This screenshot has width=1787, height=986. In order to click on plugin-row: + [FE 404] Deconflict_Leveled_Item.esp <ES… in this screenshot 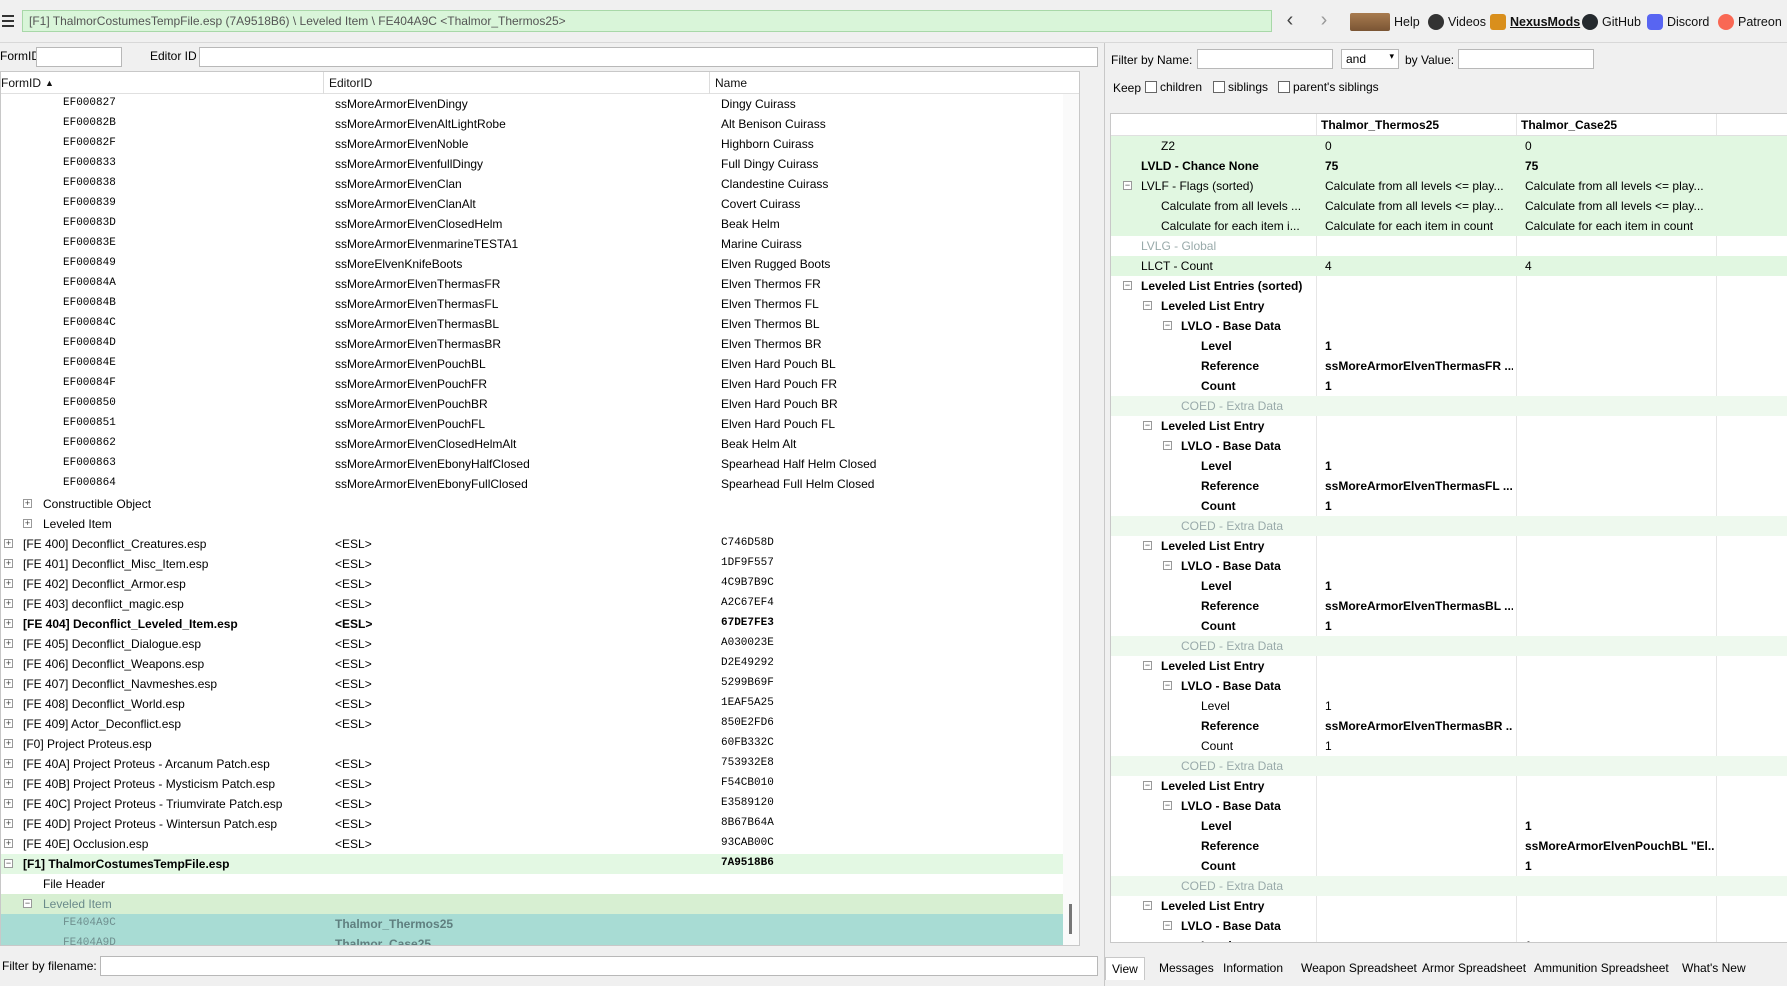, I will do `click(540, 624)`.